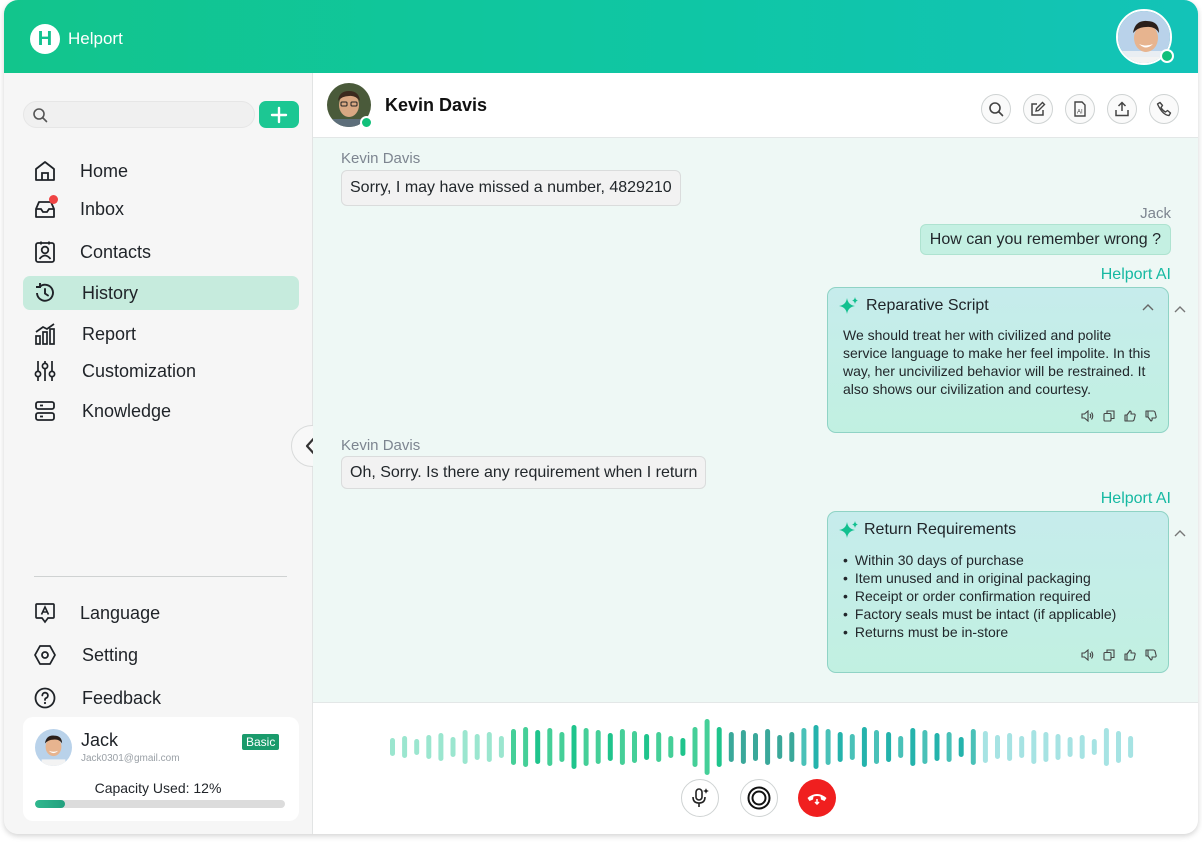  What do you see at coordinates (161, 698) in the screenshot?
I see `nav-item-feedback: Feedback` at bounding box center [161, 698].